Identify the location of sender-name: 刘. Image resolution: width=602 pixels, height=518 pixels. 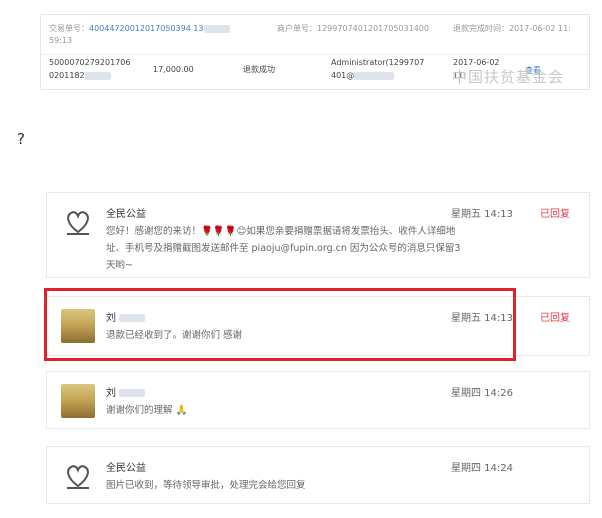
(111, 393).